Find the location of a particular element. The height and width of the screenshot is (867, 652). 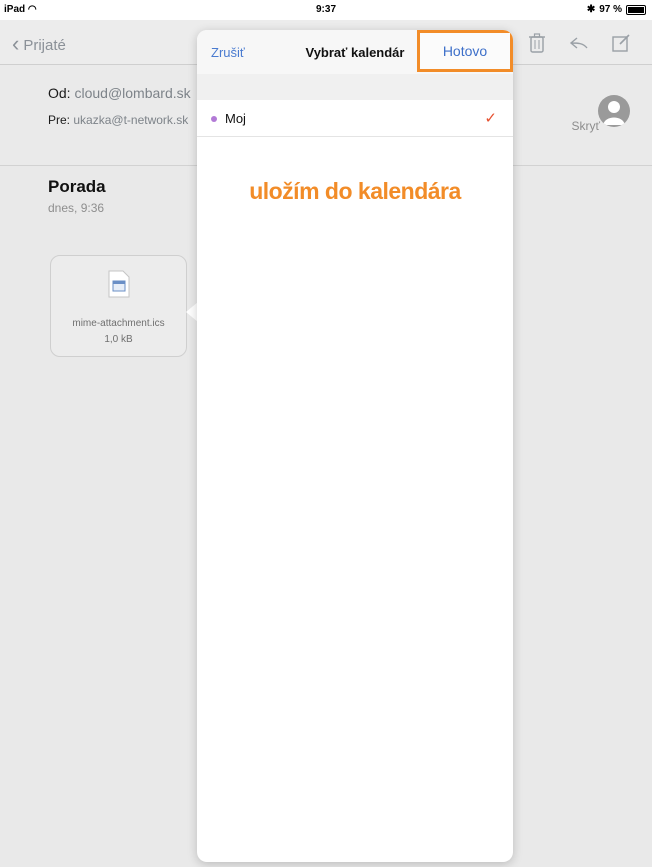

to-line: Pre: ukazka@t-network.sk is located at coordinates (118, 120).